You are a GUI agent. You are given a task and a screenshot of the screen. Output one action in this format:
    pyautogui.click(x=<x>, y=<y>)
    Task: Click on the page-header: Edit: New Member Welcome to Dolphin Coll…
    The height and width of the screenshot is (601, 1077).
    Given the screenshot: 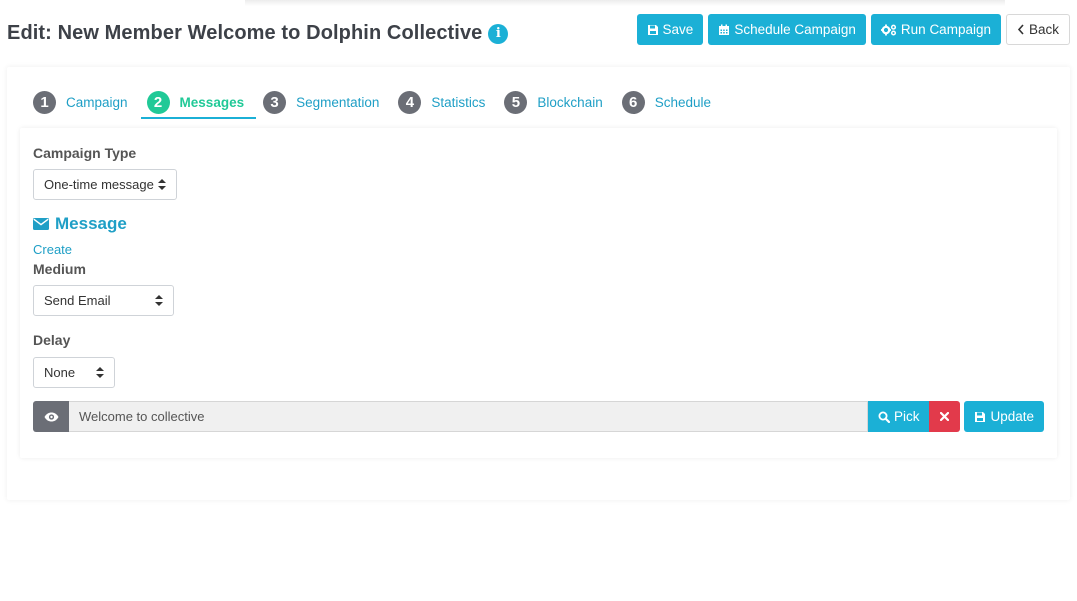 What is the action you would take?
    pyautogui.click(x=538, y=34)
    